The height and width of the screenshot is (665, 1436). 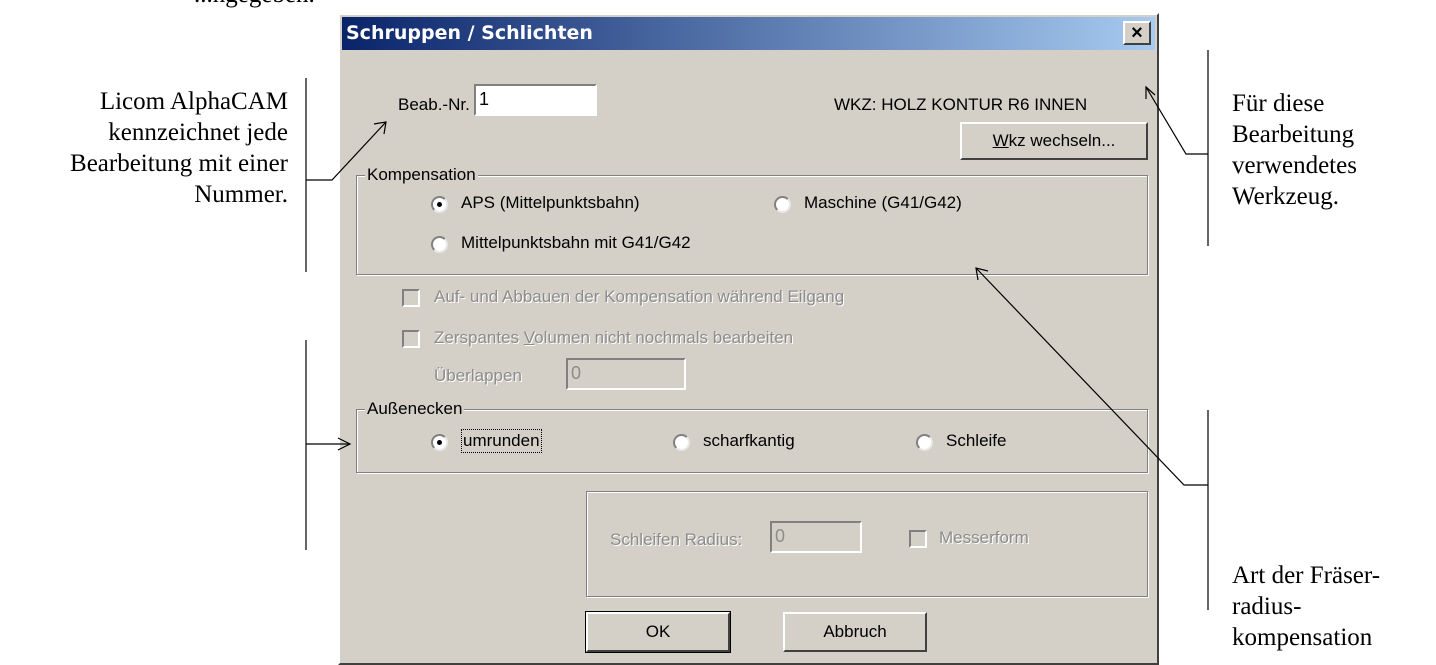 I want to click on arrow-compensation, so click(x=1091, y=376).